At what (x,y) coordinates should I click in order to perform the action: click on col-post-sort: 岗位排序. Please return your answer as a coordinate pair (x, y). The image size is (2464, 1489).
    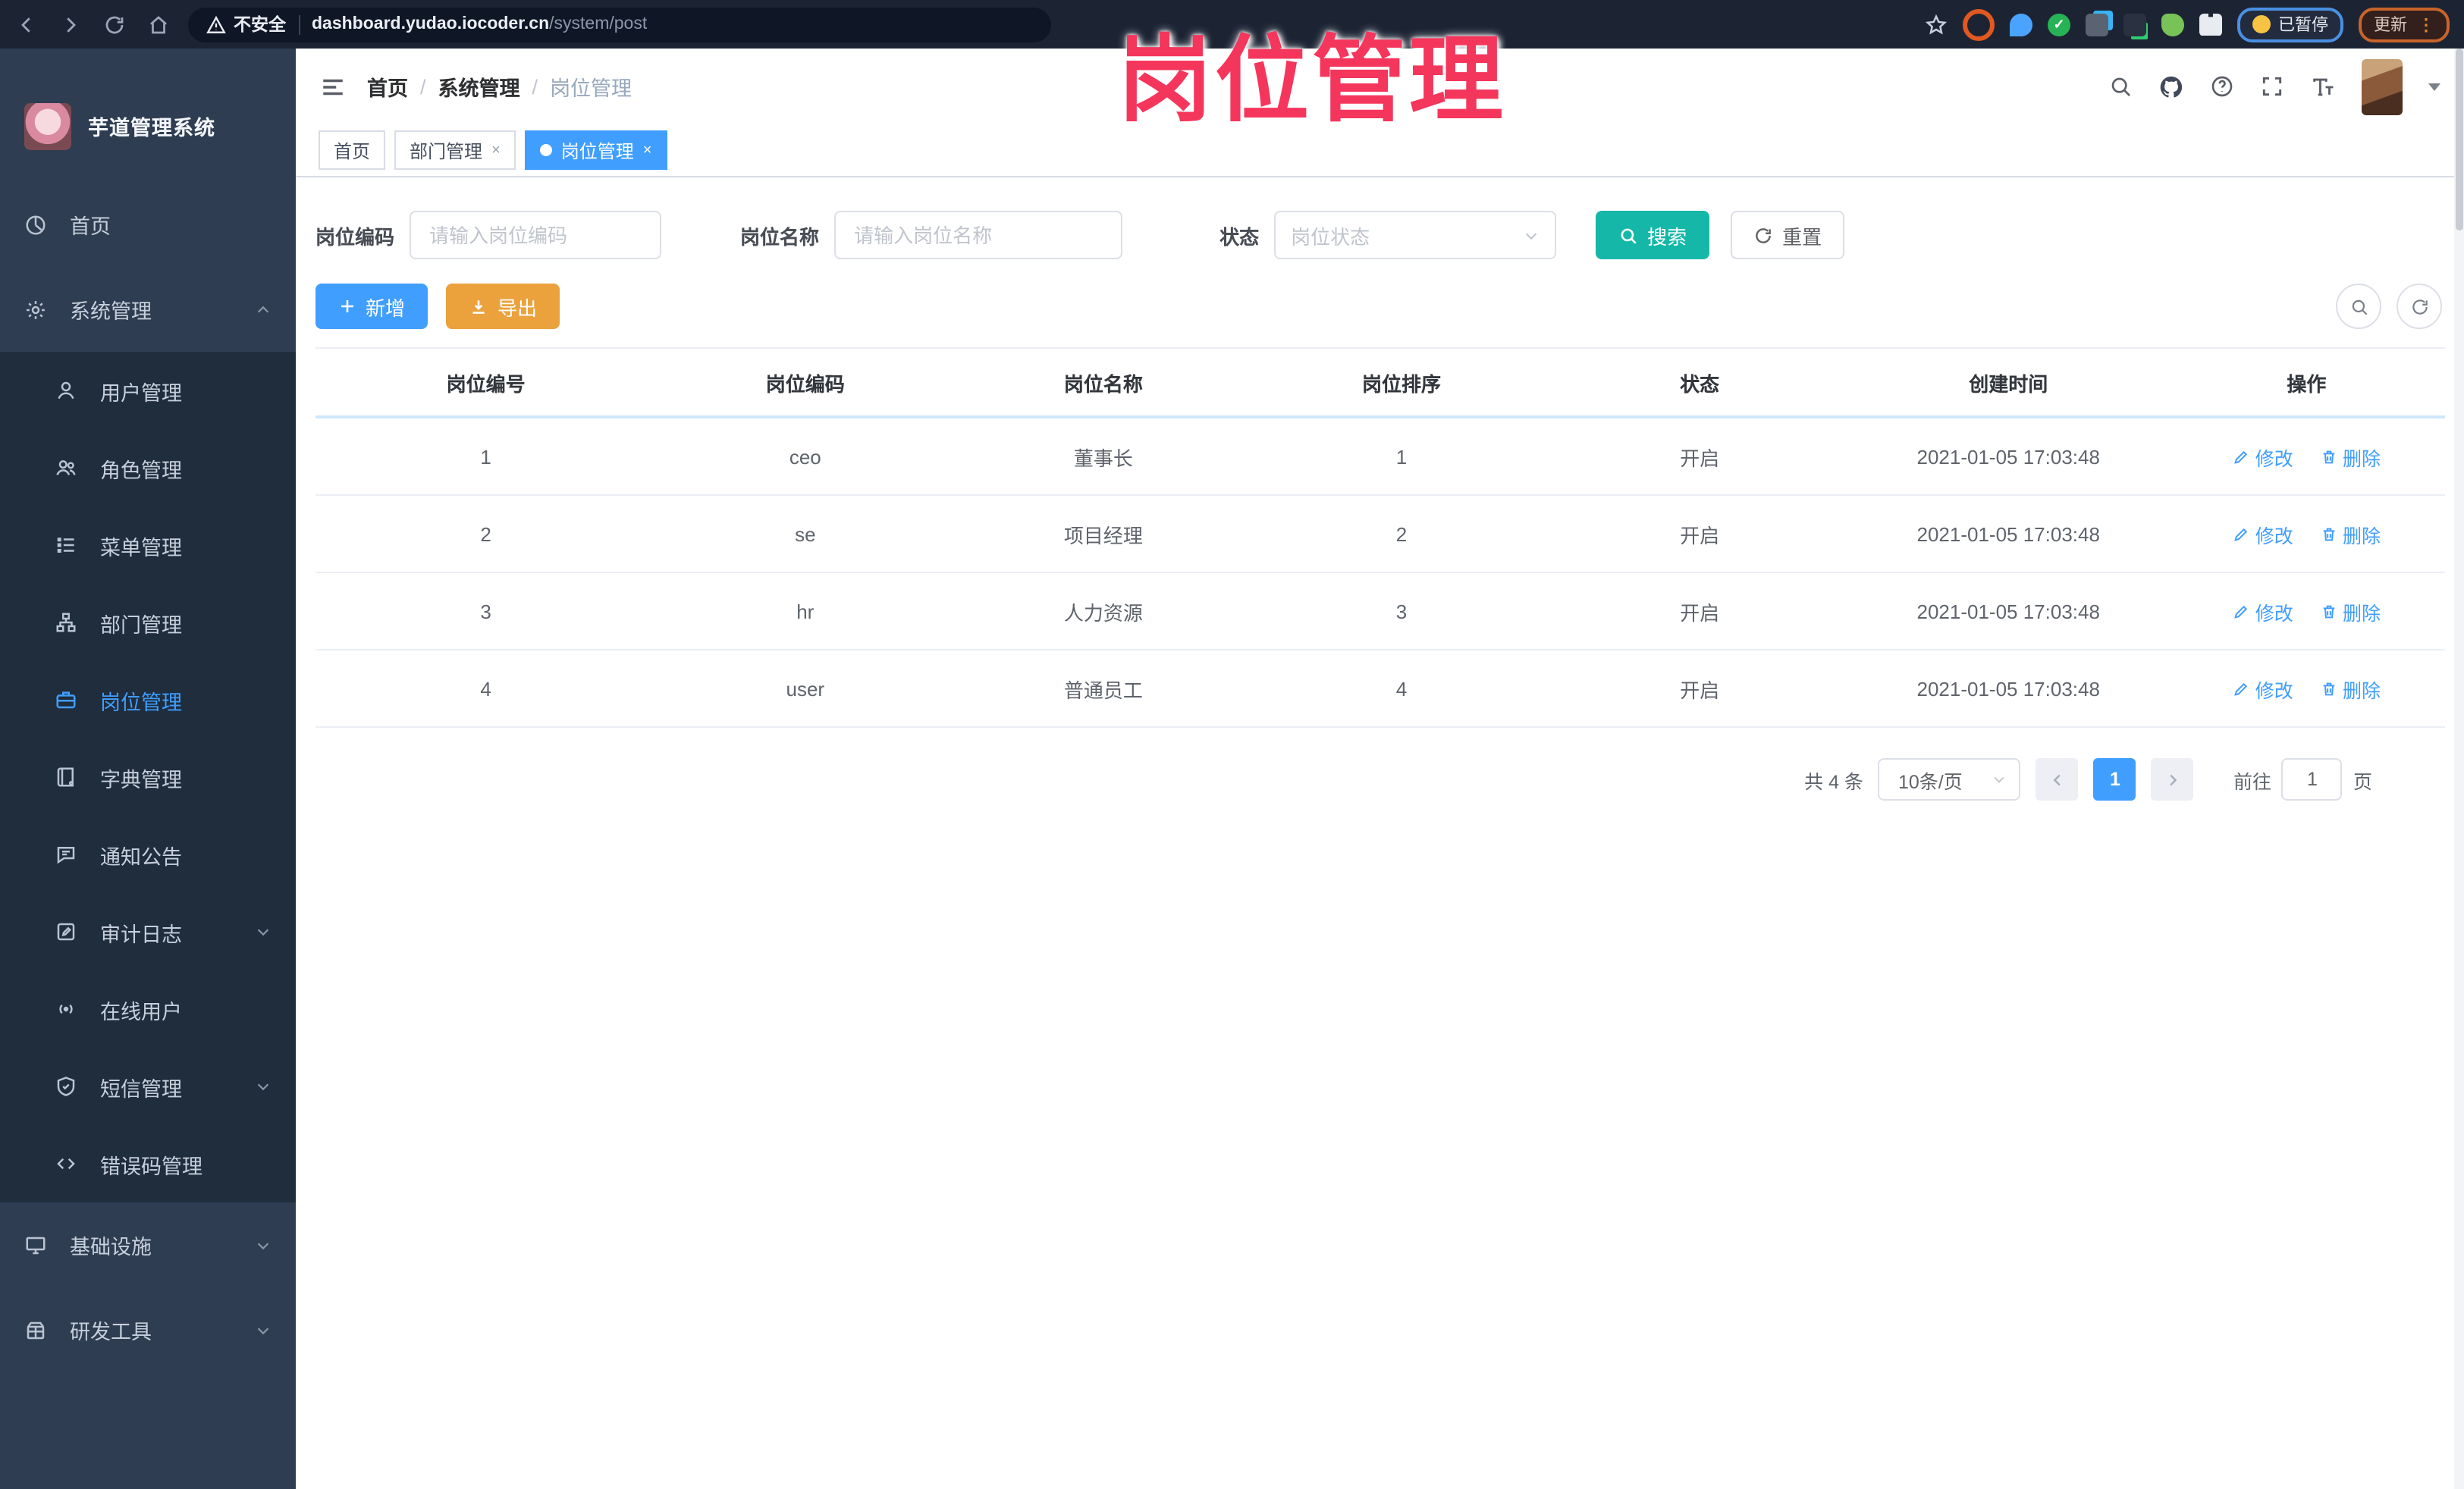
    Looking at the image, I should click on (1401, 382).